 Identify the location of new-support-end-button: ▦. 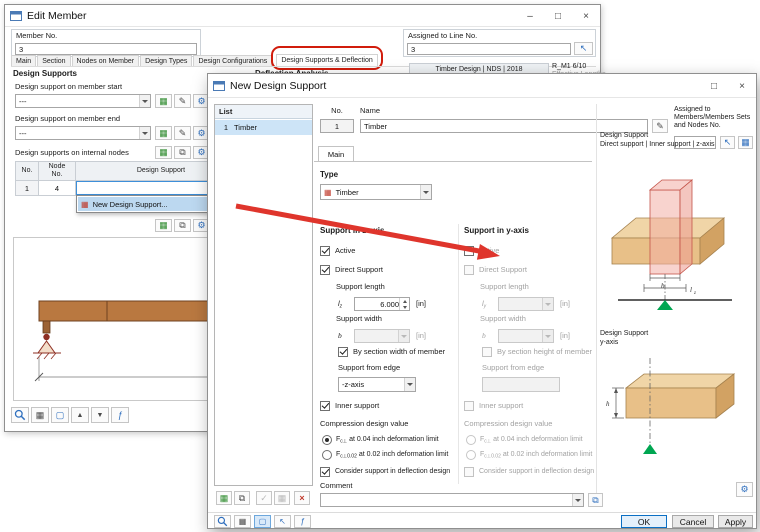
(163, 133).